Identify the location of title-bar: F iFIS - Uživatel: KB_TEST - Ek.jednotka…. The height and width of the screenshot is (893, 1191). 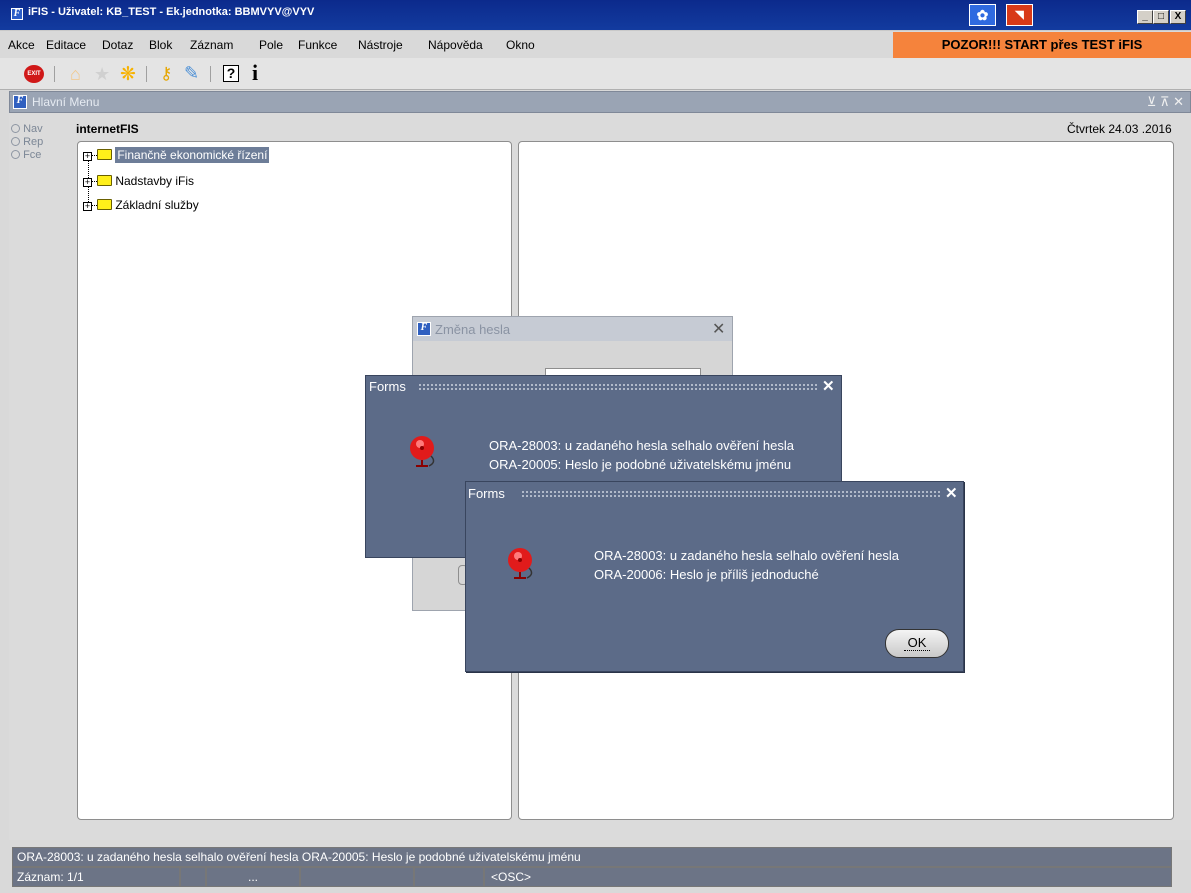
(595, 15).